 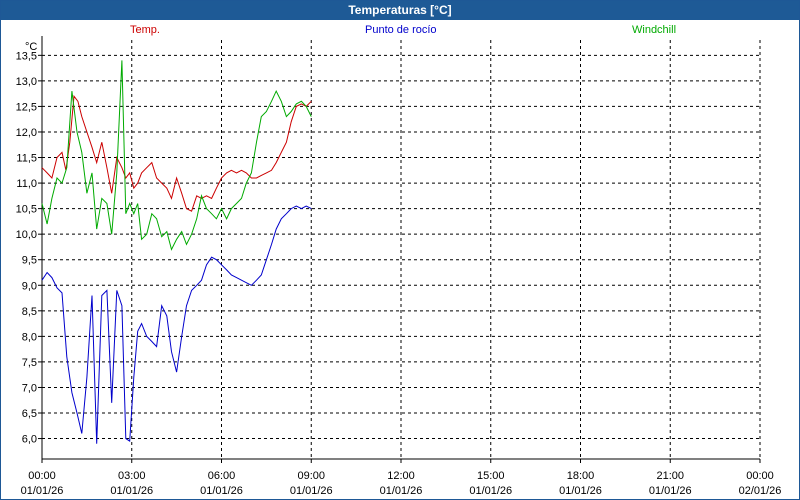 What do you see at coordinates (222, 476) in the screenshot?
I see `x-tick-label-time: 06:00` at bounding box center [222, 476].